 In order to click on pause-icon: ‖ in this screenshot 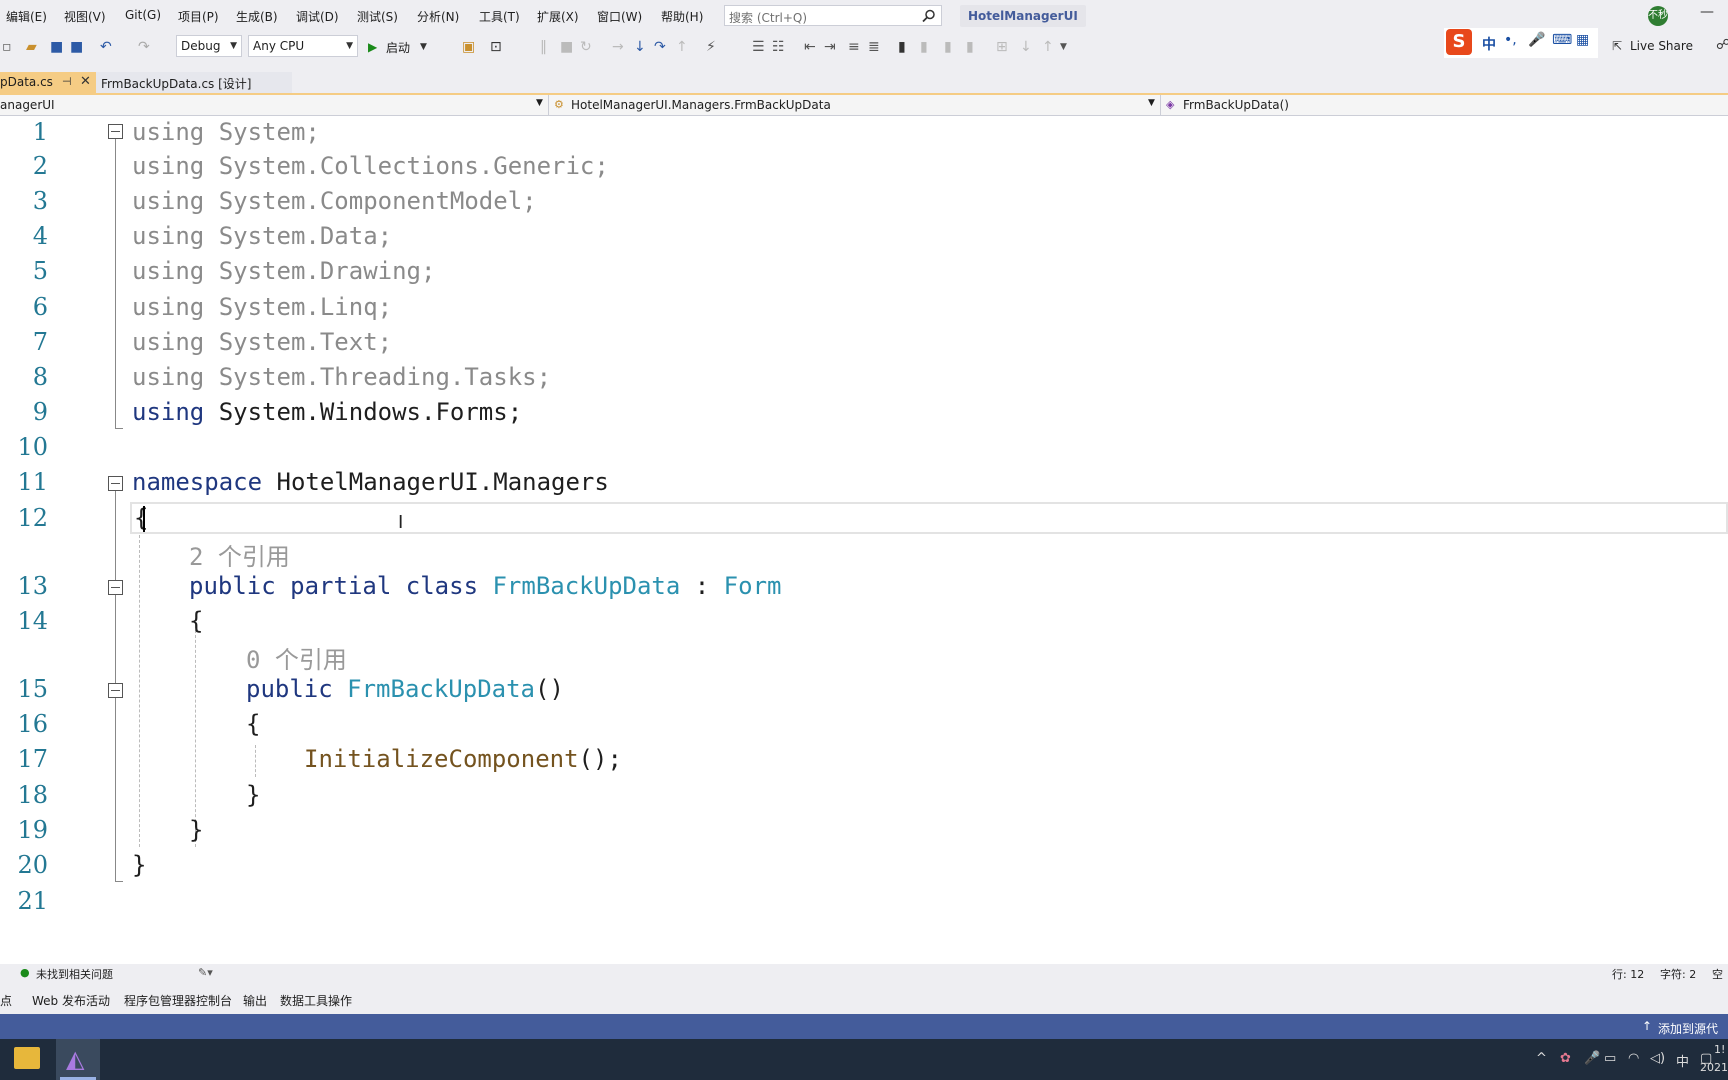, I will do `click(543, 47)`.